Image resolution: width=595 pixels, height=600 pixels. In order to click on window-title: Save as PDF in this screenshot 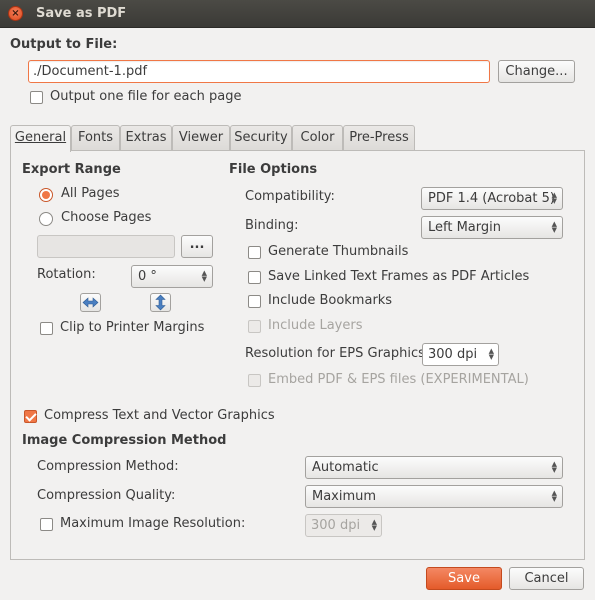, I will do `click(81, 13)`.